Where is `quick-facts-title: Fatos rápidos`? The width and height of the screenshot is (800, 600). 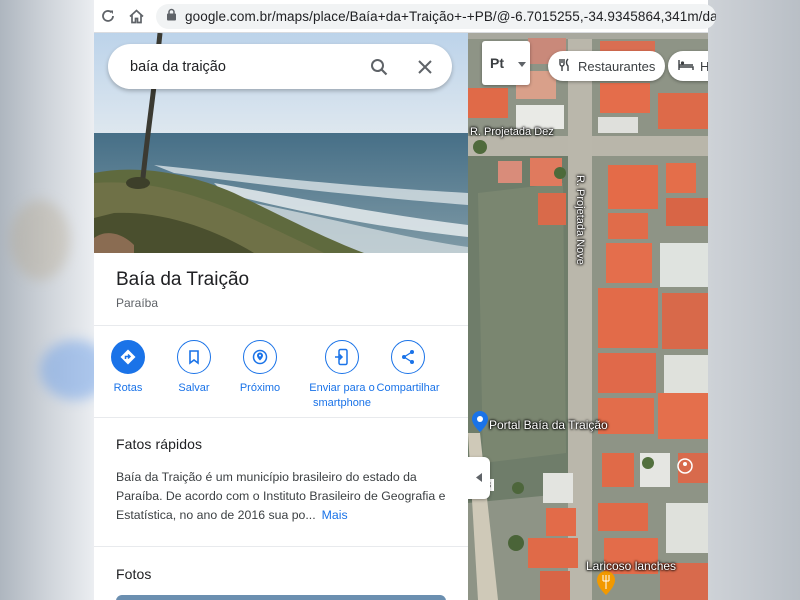 quick-facts-title: Fatos rápidos is located at coordinates (159, 444).